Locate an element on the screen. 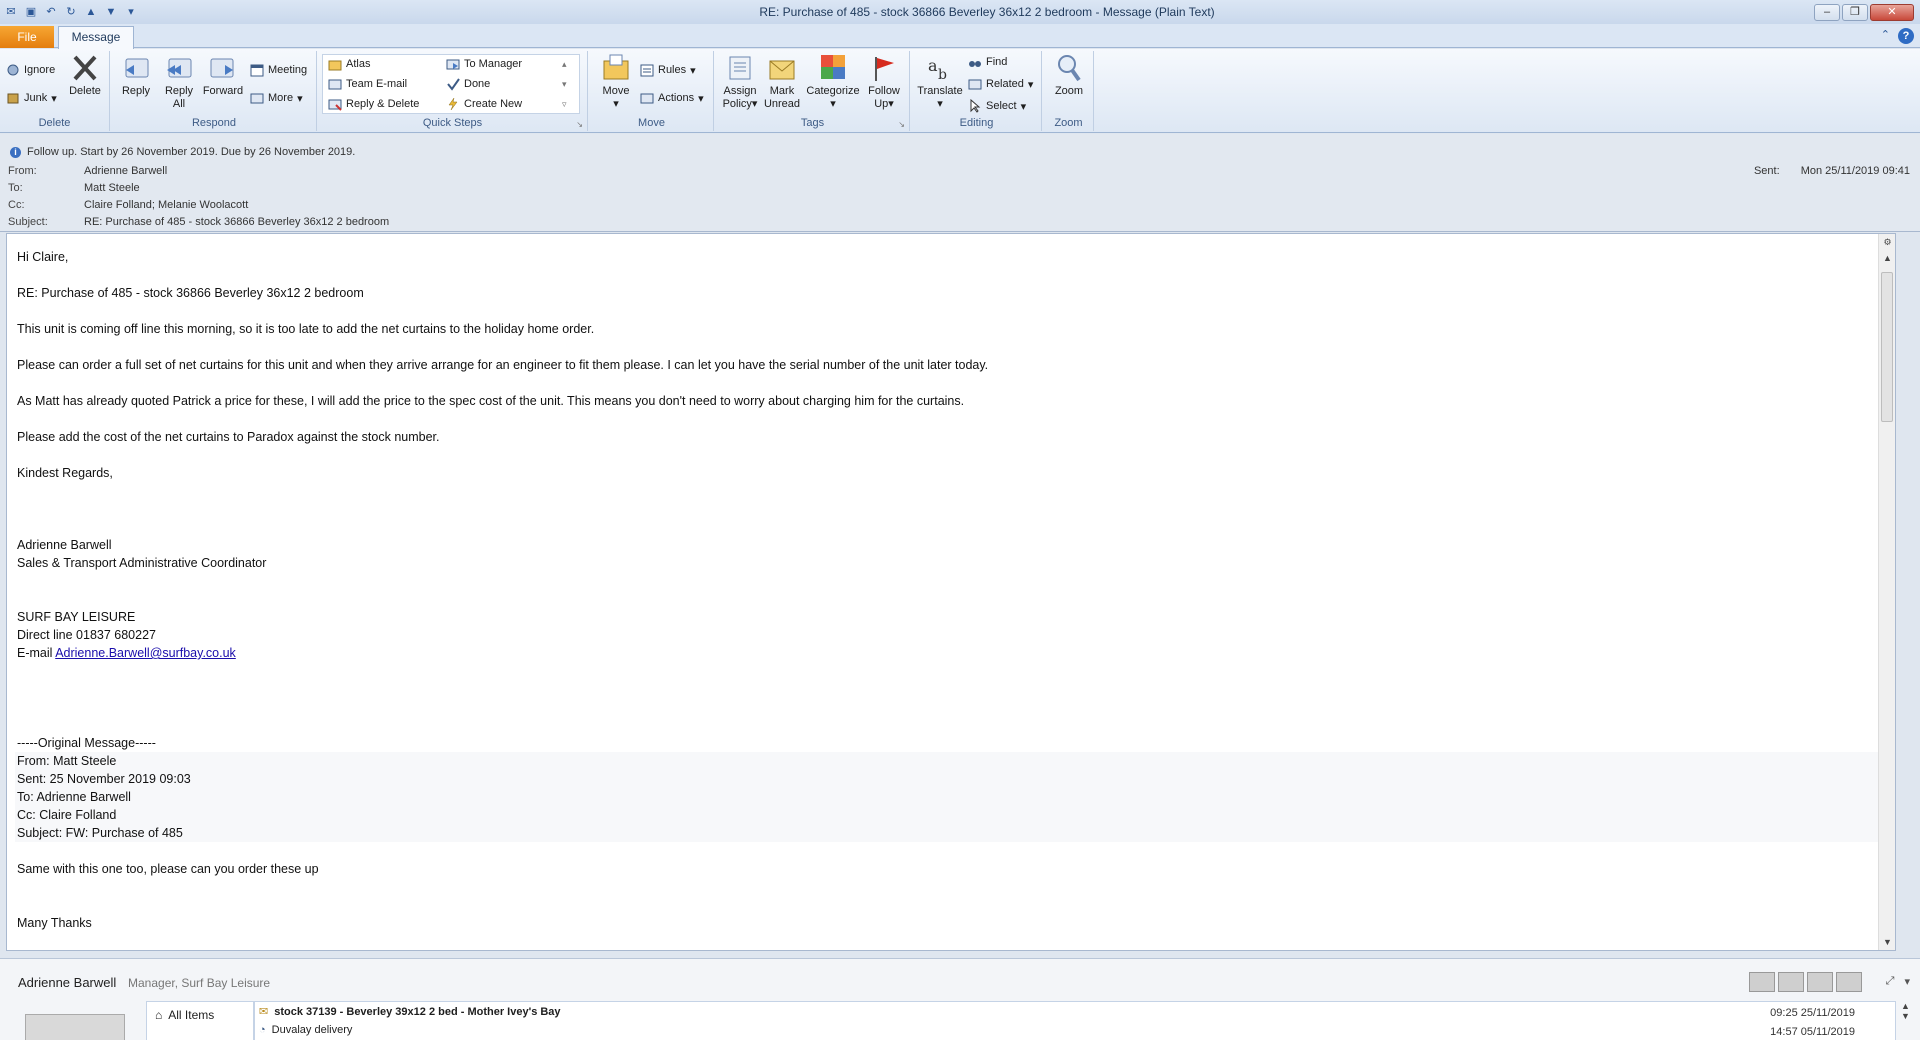 Image resolution: width=1920 pixels, height=1040 pixels. to-row: To: Matt Steele is located at coordinates (74, 188).